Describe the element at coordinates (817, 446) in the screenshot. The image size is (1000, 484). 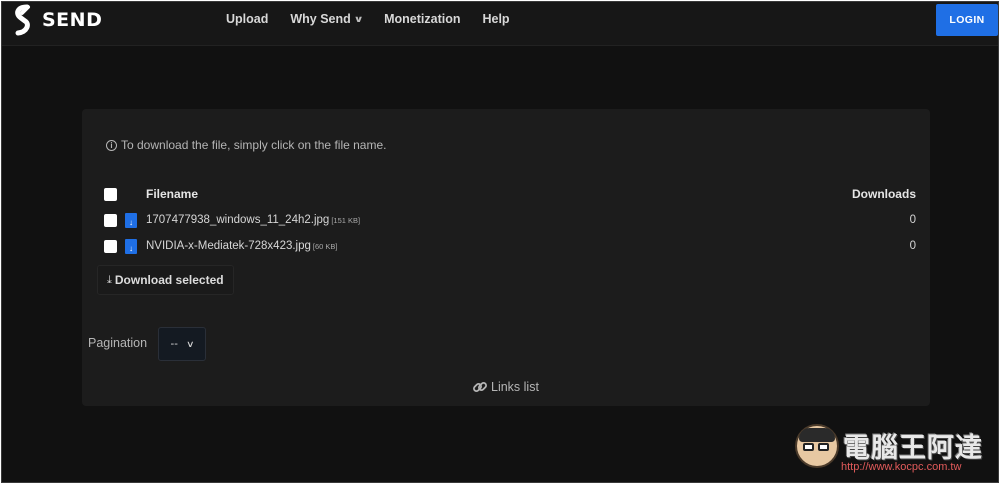
I see `watermark-mascot-icon` at that location.